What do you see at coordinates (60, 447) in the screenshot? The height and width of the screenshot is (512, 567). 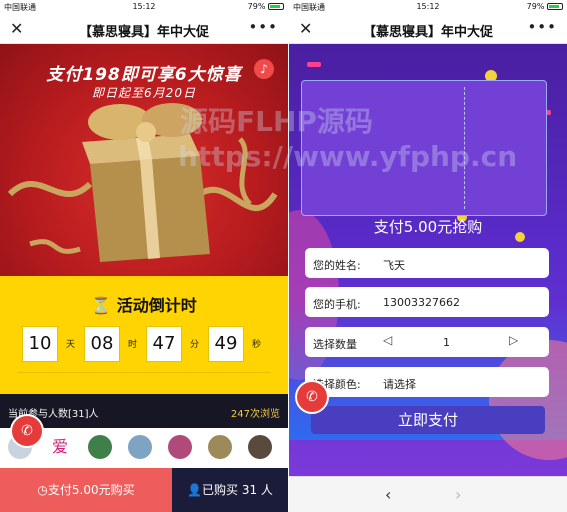 I see `avatar: 爱` at bounding box center [60, 447].